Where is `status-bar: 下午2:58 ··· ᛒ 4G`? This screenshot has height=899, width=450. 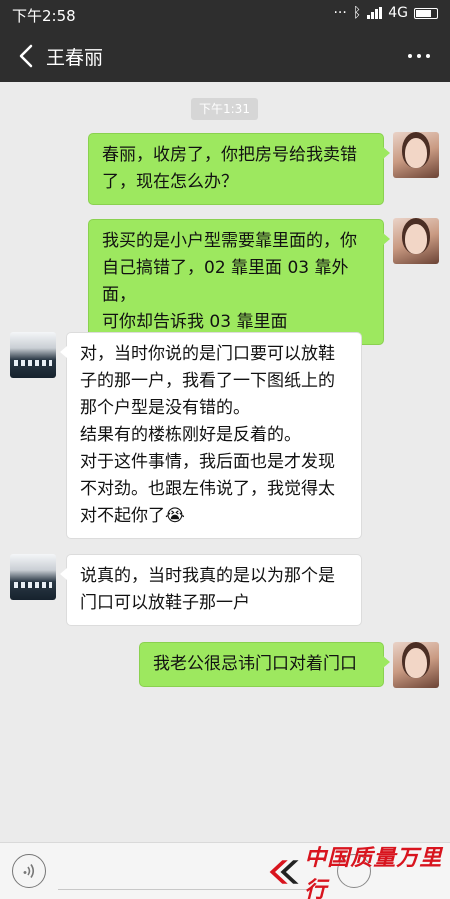
status-bar: 下午2:58 ··· ᛒ 4G is located at coordinates (225, 15).